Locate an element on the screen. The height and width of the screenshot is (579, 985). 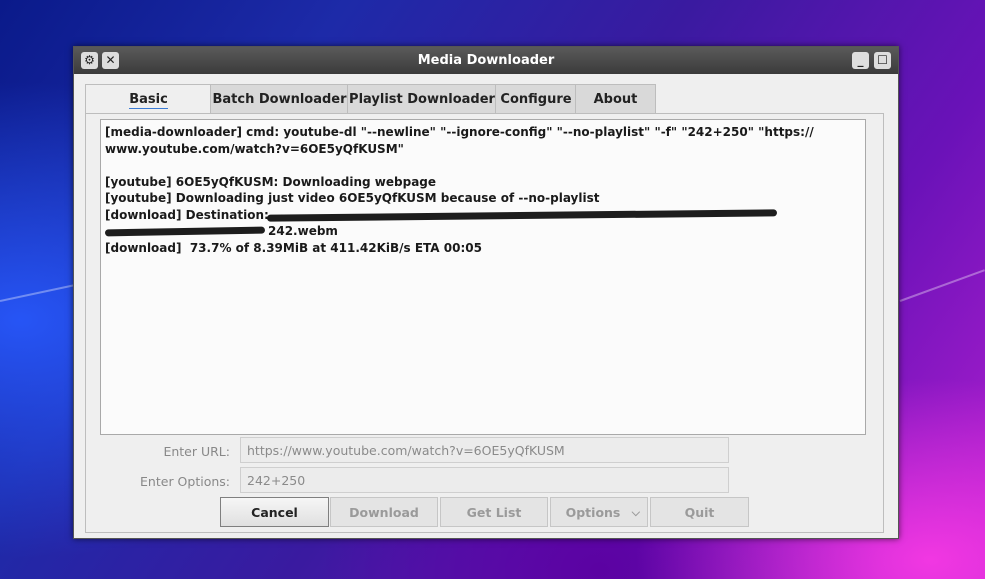
options-label: Enter Options: is located at coordinates (185, 481).